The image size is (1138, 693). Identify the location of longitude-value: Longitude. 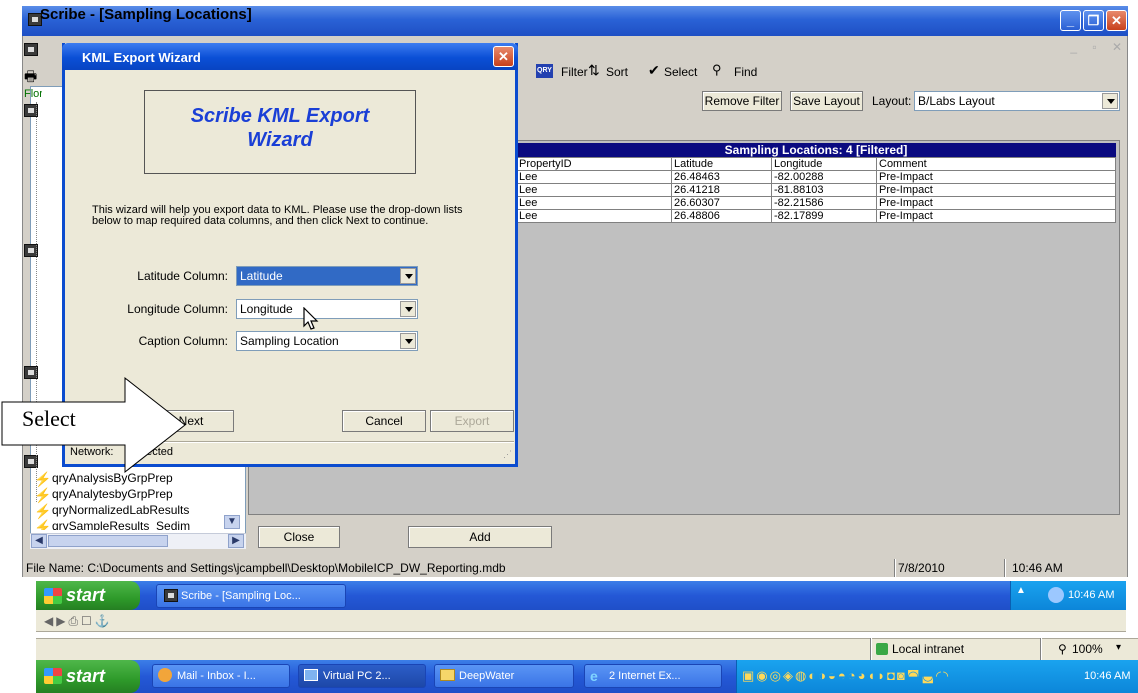
(266, 309).